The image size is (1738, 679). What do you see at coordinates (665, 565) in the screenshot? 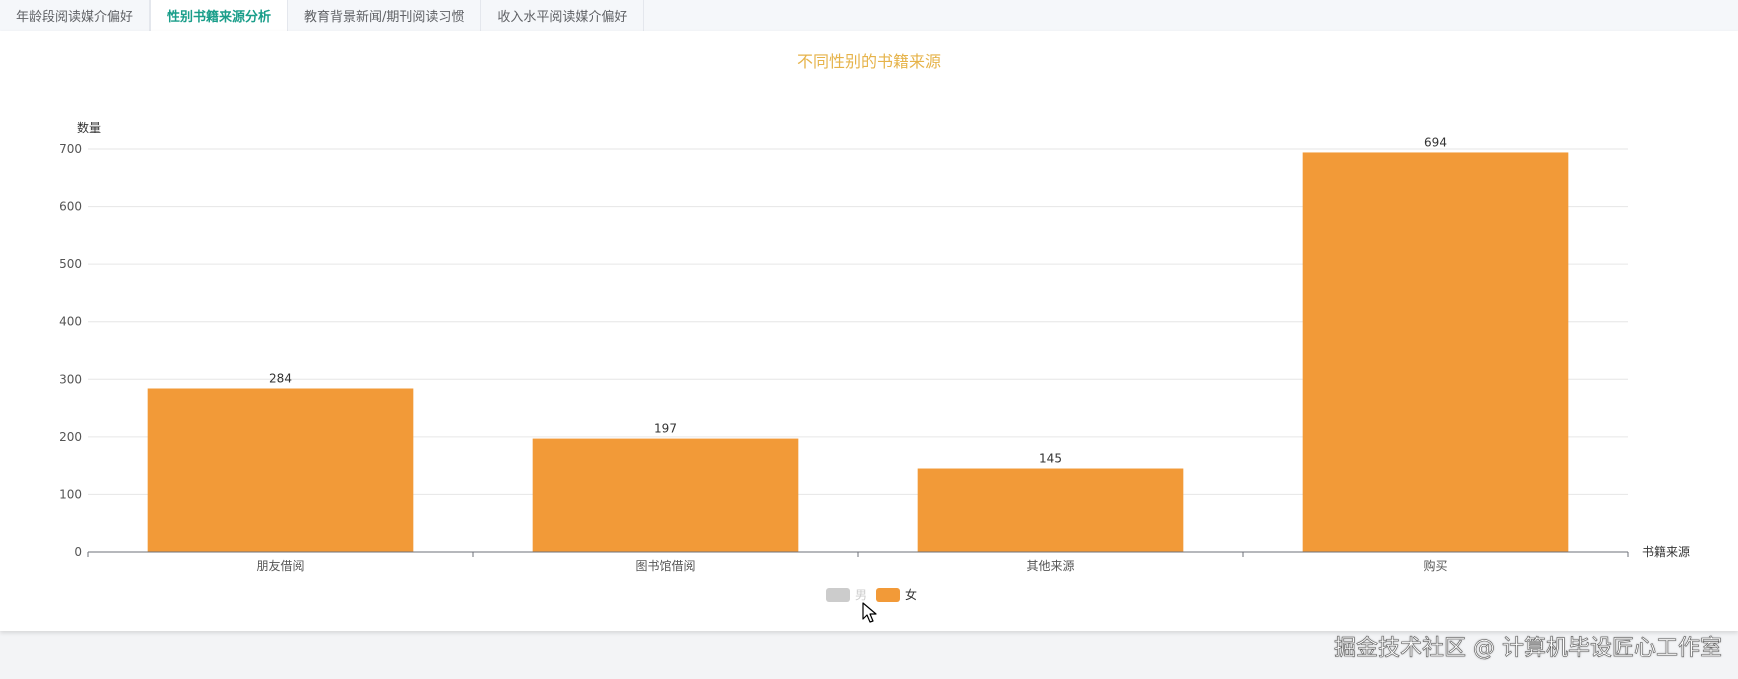
I see `x-tick-label: 图书馆借阅` at bounding box center [665, 565].